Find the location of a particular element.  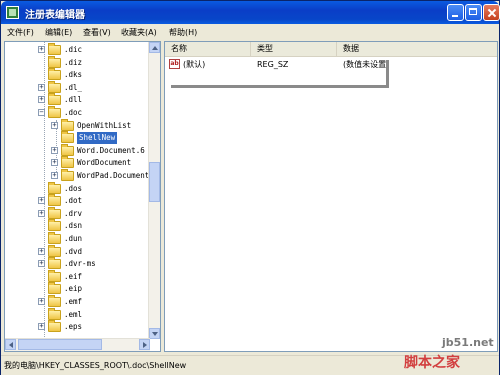

registry-editor-icon is located at coordinates (12, 12).